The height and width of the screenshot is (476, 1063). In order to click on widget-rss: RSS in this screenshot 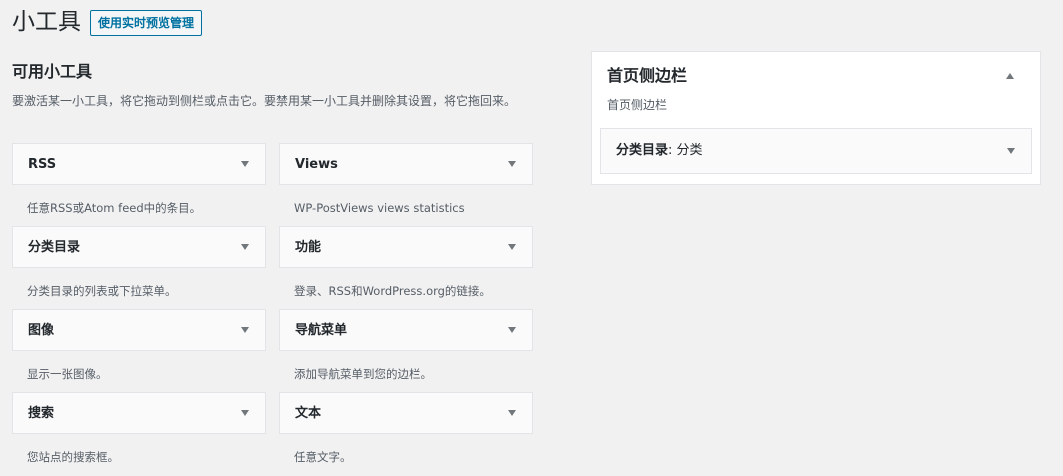, I will do `click(139, 164)`.